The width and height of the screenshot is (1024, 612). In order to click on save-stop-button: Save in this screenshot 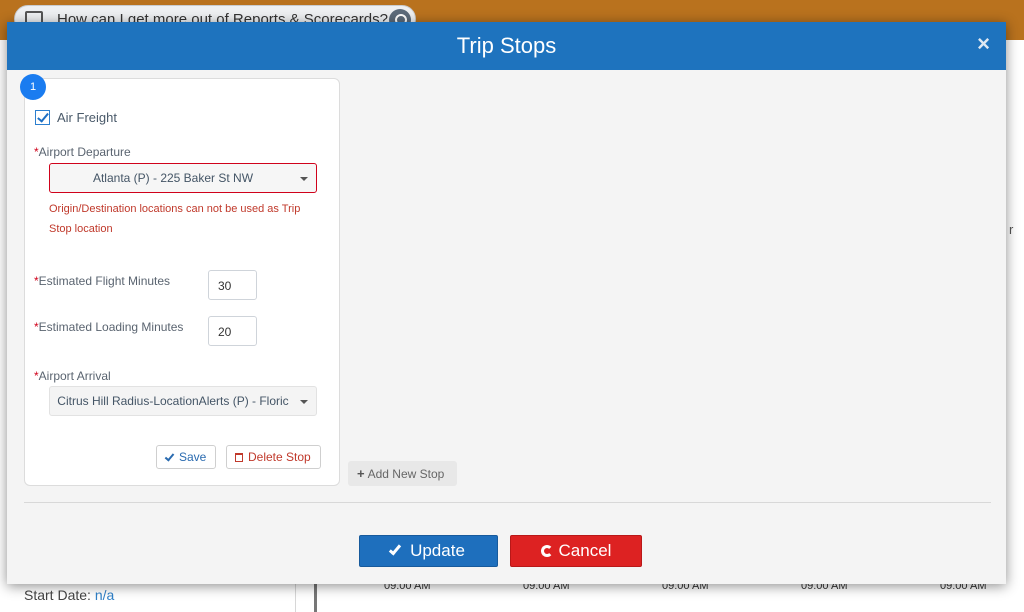, I will do `click(186, 457)`.